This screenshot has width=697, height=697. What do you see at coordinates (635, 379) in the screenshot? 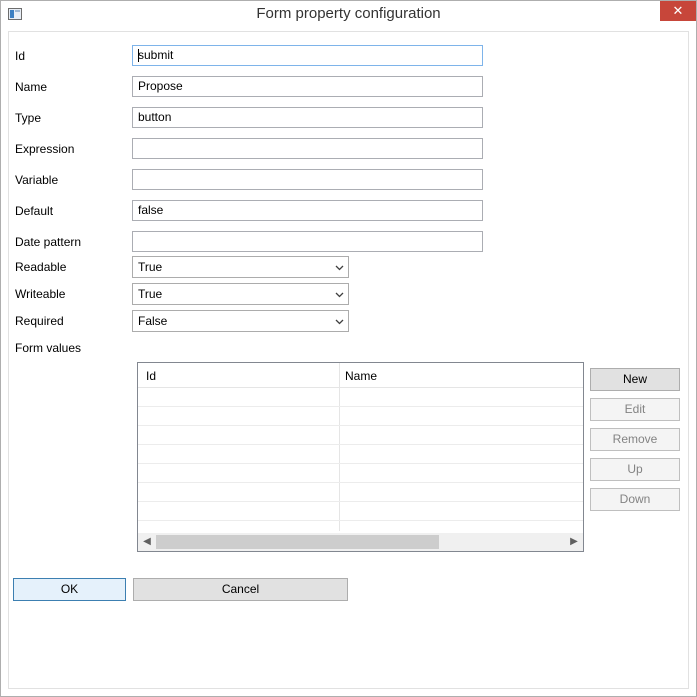
I see `new-button: New` at bounding box center [635, 379].